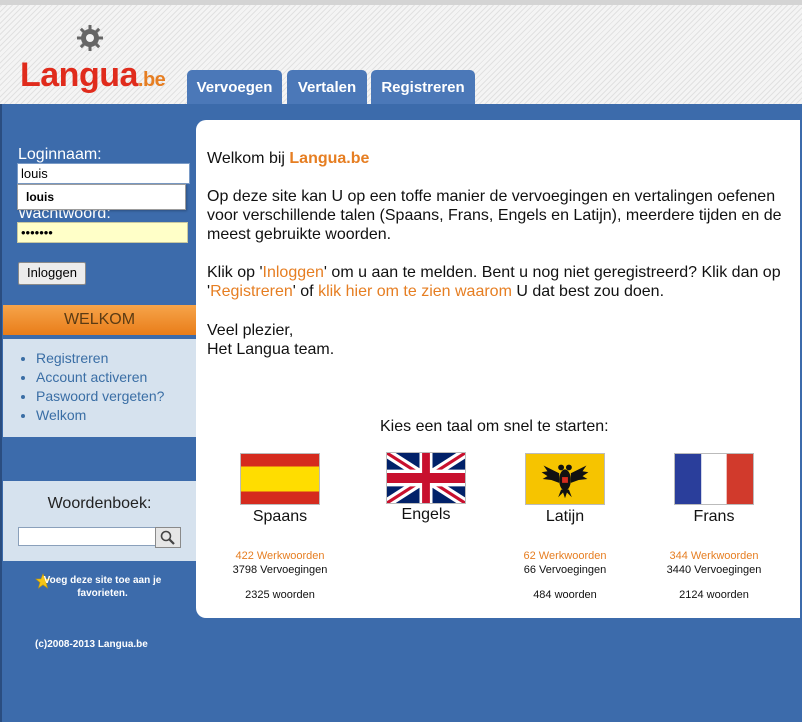 The height and width of the screenshot is (722, 802). Describe the element at coordinates (293, 272) in the screenshot. I see `inloggen-link: Inloggen` at that location.